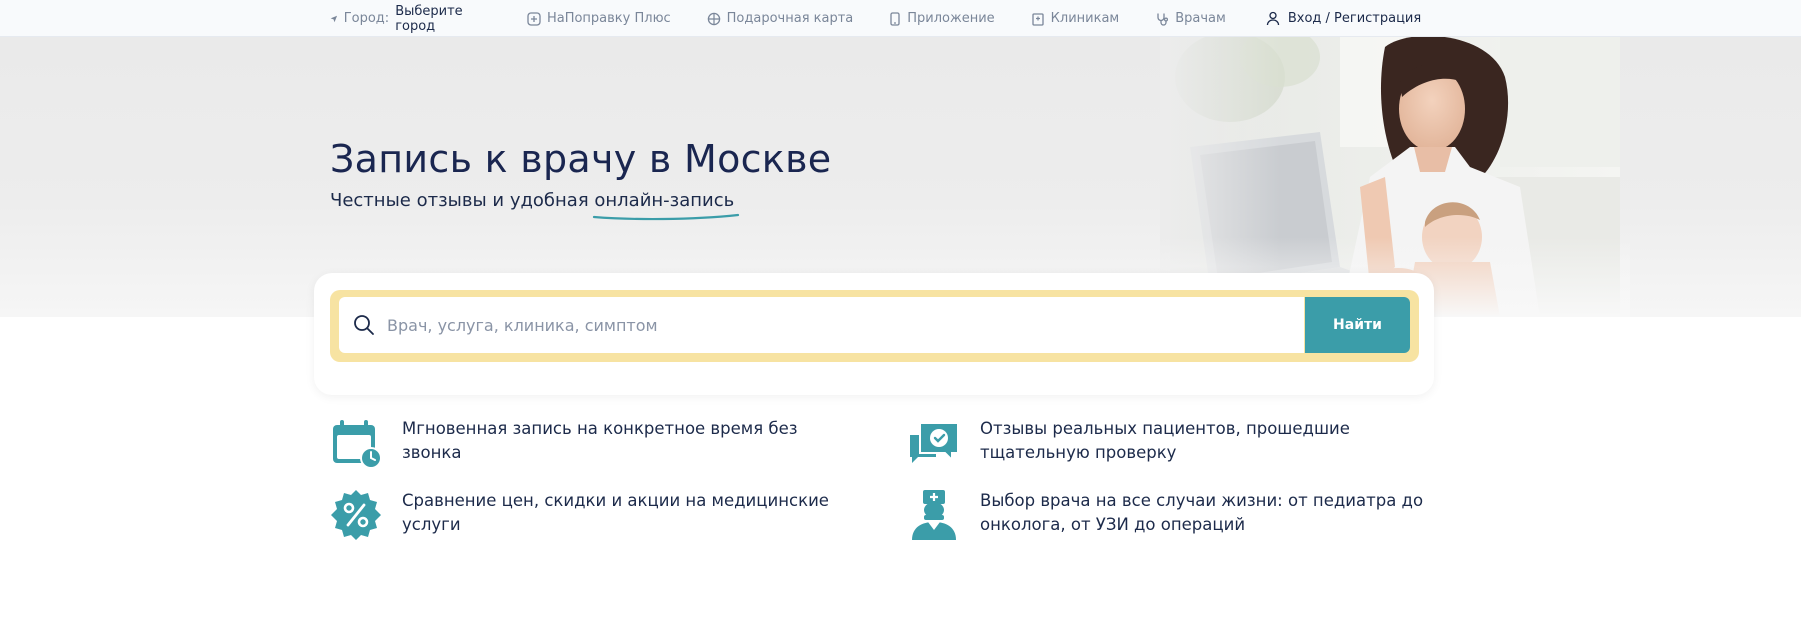 Image resolution: width=1801 pixels, height=624 pixels. I want to click on doctor-icon, so click(934, 515).